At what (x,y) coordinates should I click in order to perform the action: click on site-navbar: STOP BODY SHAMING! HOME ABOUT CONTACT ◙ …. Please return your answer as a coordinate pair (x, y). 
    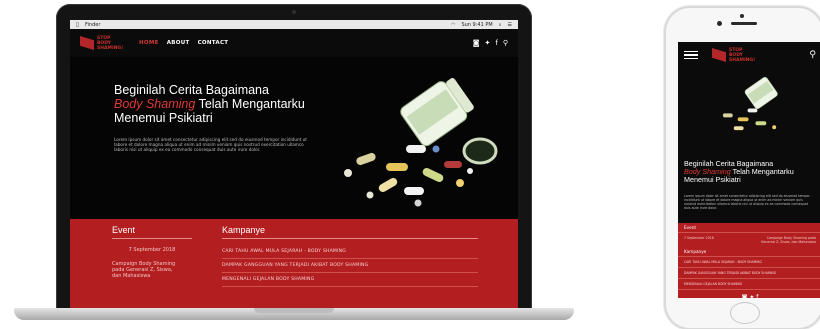
    Looking at the image, I should click on (294, 43).